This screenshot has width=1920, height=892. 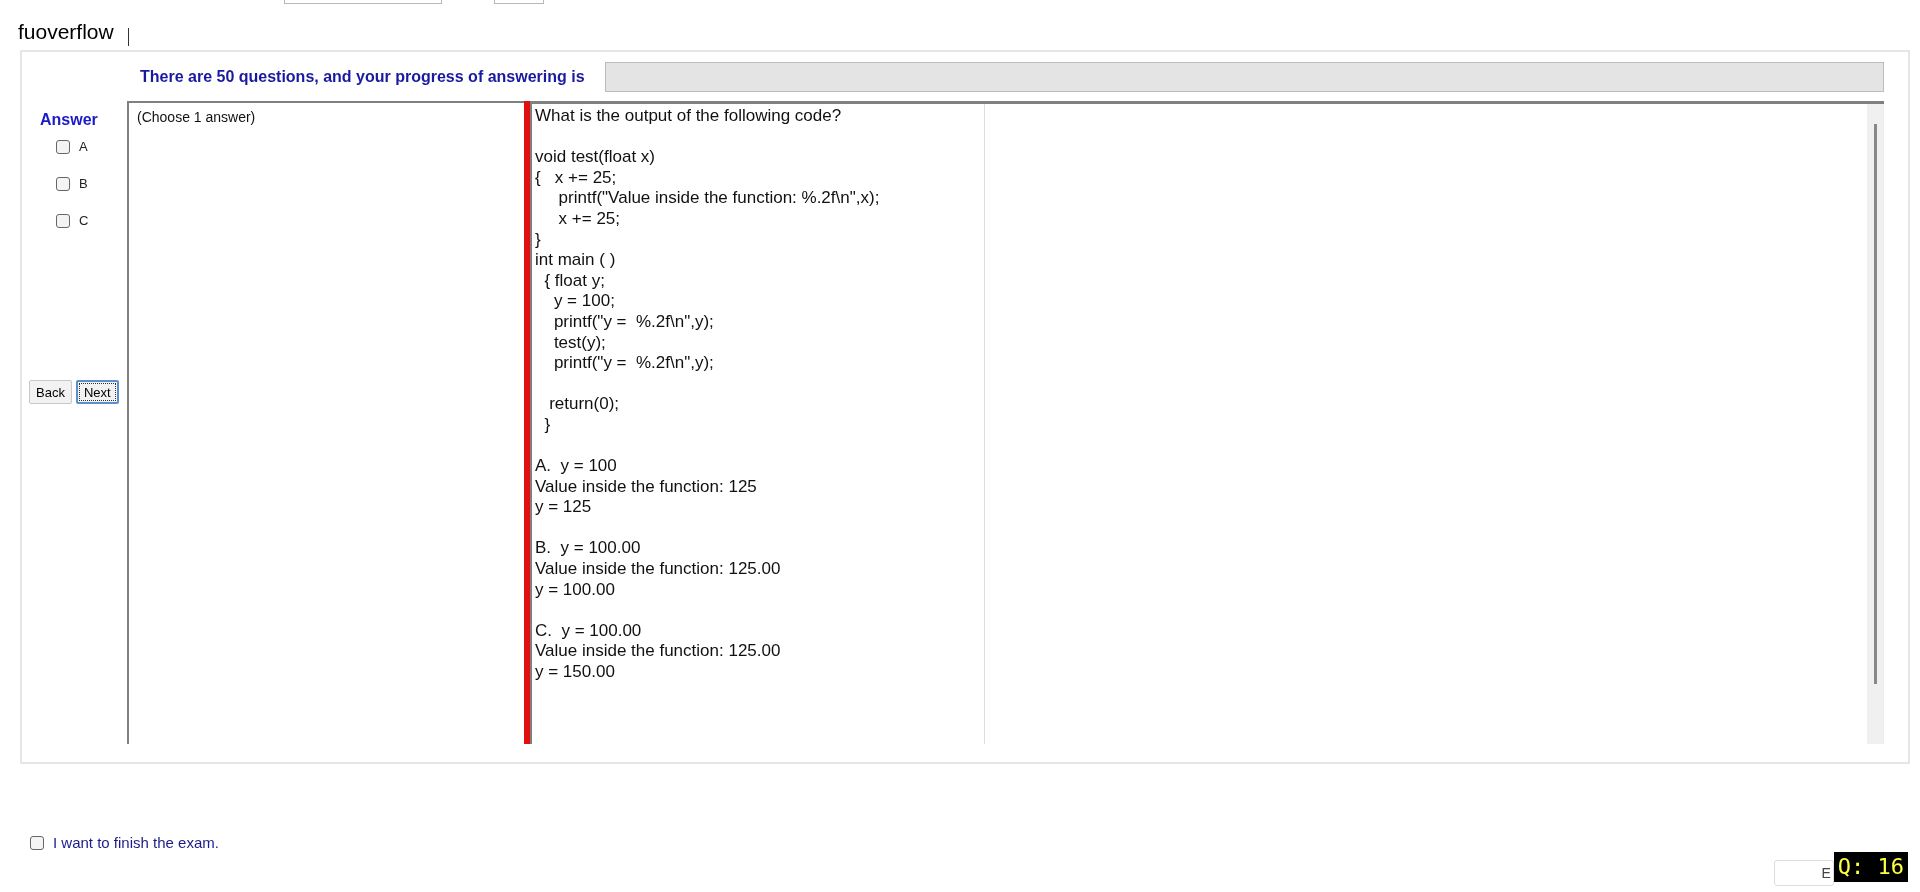 What do you see at coordinates (579, 343) in the screenshot?
I see `question-line: test(y);` at bounding box center [579, 343].